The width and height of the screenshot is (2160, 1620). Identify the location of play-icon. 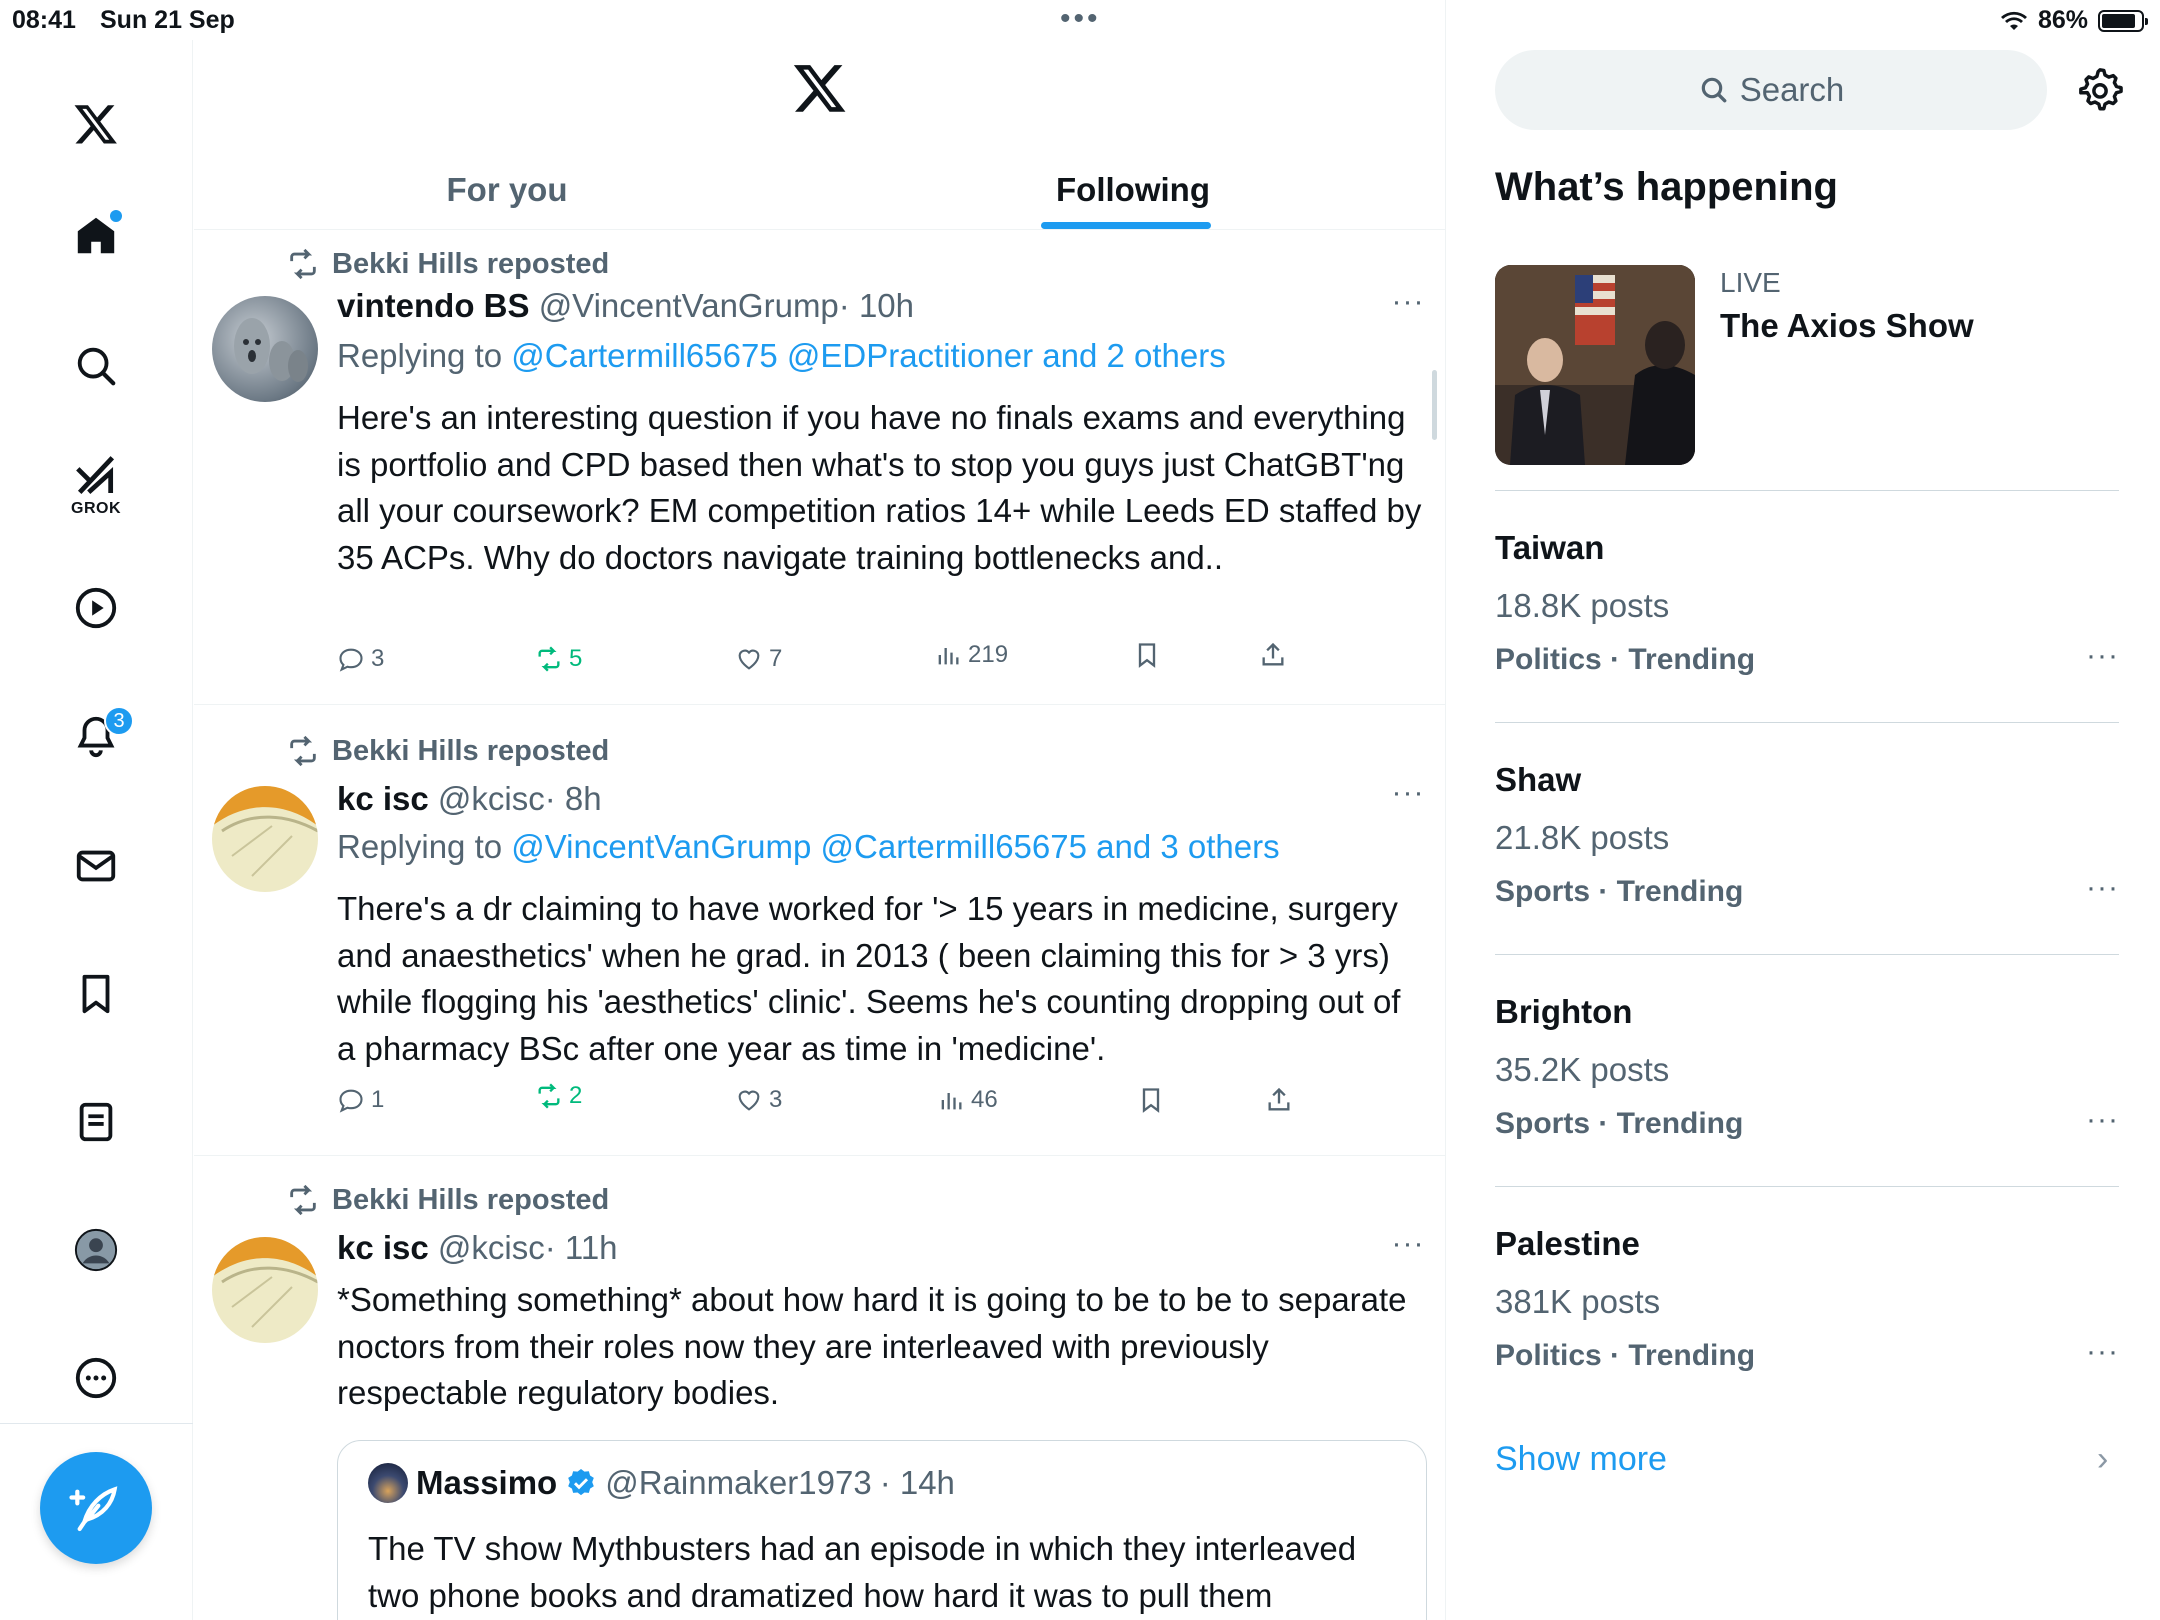
(96, 608).